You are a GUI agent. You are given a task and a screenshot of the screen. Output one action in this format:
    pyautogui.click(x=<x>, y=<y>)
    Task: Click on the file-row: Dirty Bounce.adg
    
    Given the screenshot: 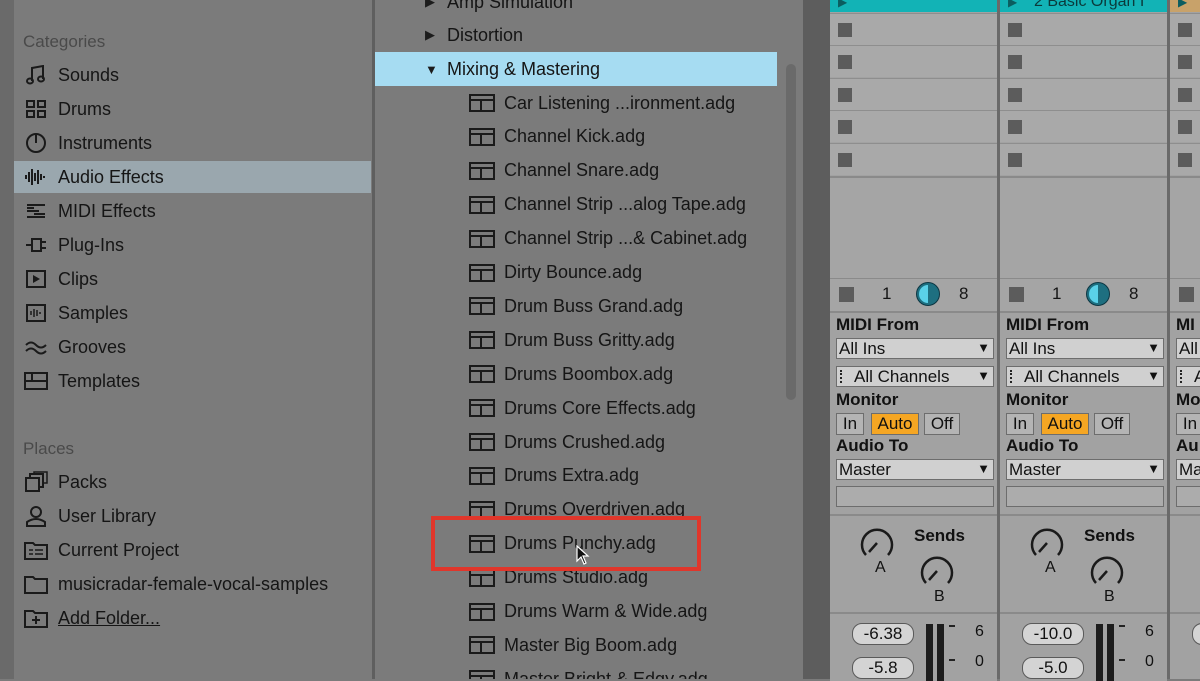 What is the action you would take?
    pyautogui.click(x=576, y=273)
    